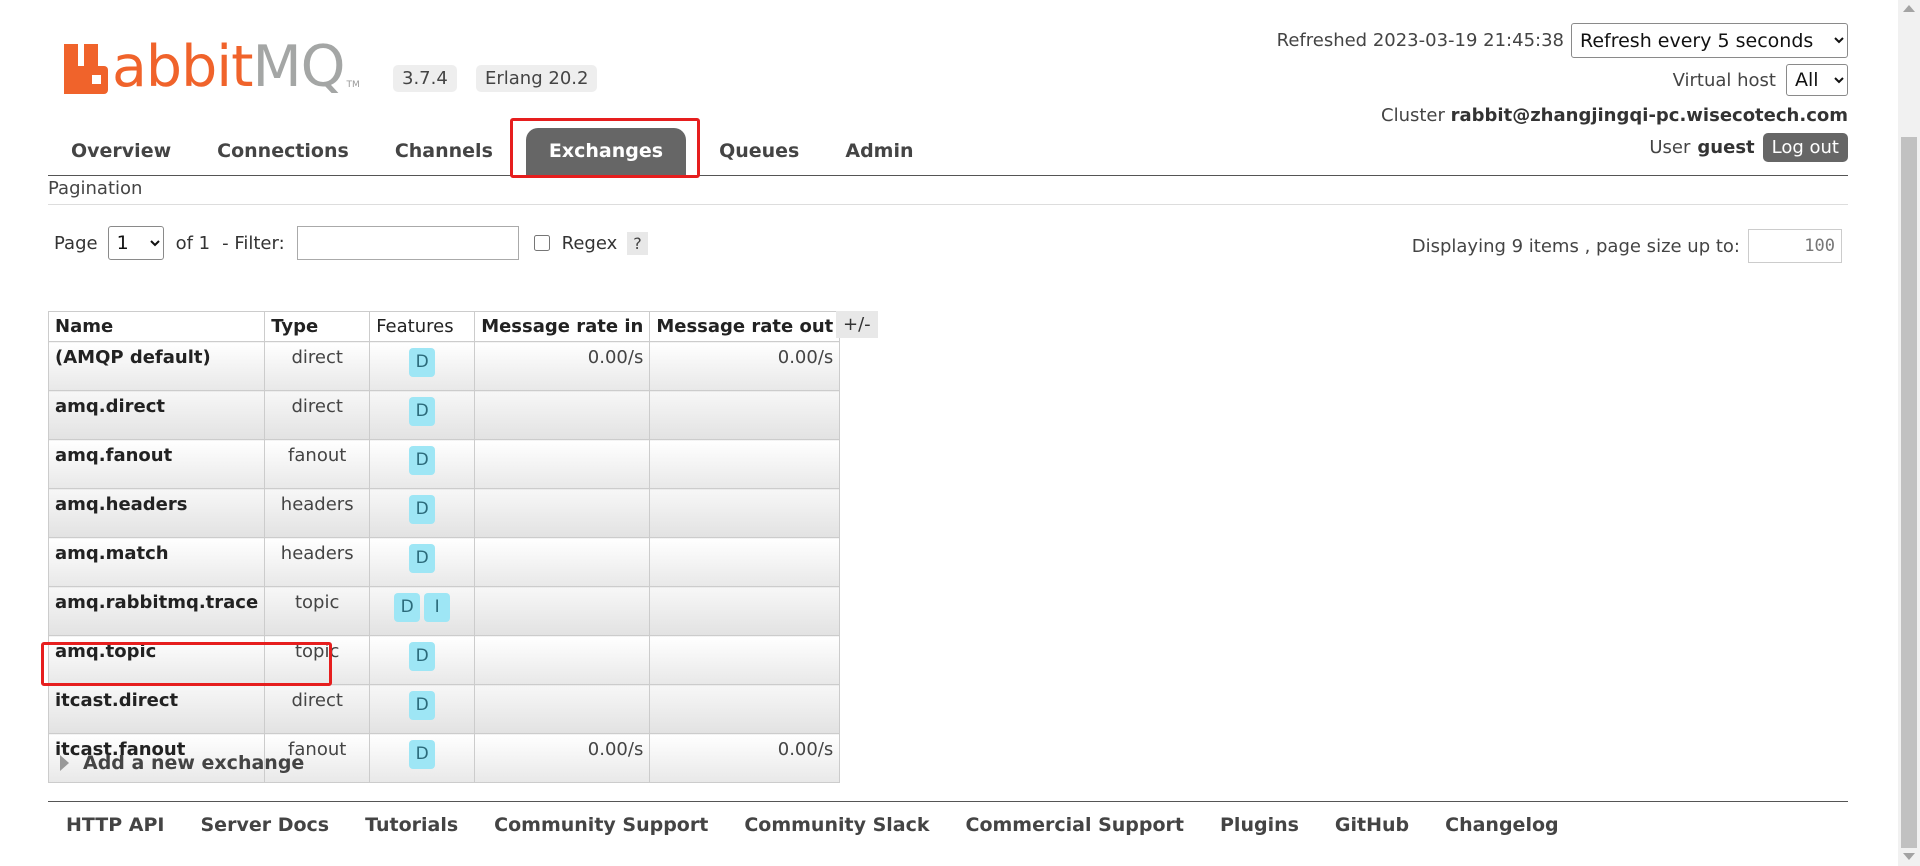 The width and height of the screenshot is (1920, 866). I want to click on footer-link-github: GitHub, so click(1372, 825).